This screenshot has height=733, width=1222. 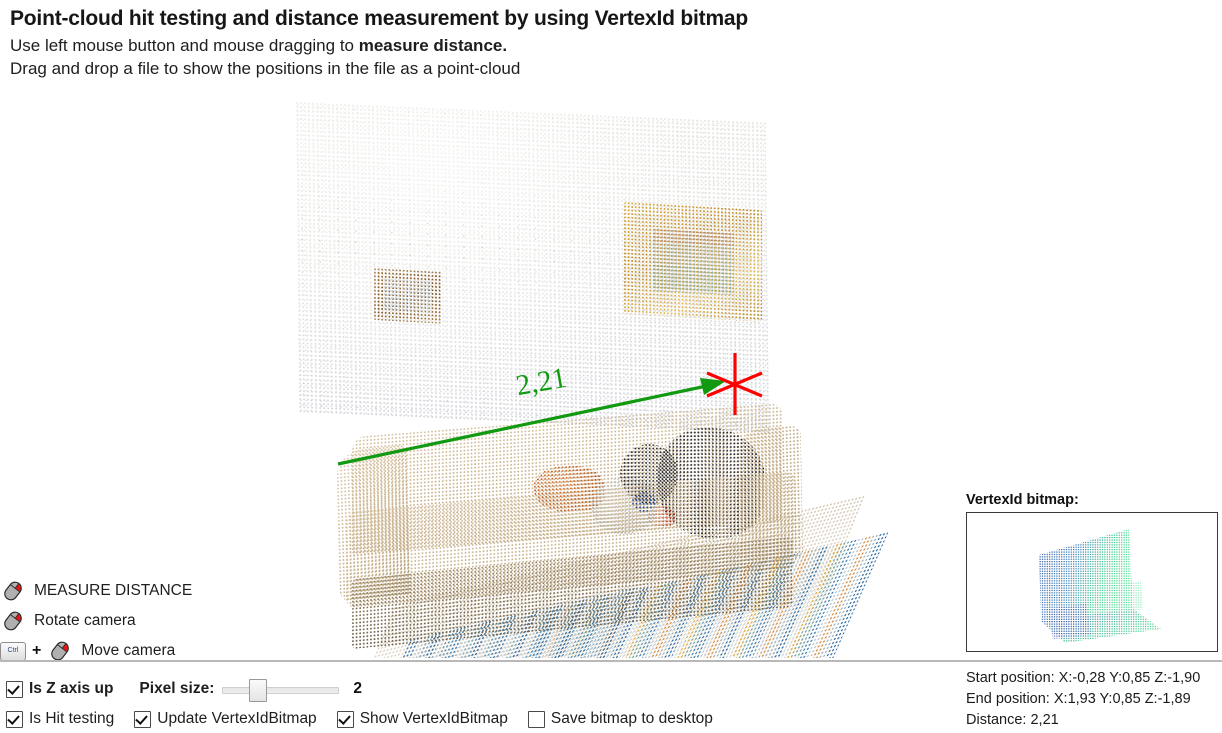 What do you see at coordinates (72, 718) in the screenshot?
I see `is-hit-testing-label: Is Hit testing` at bounding box center [72, 718].